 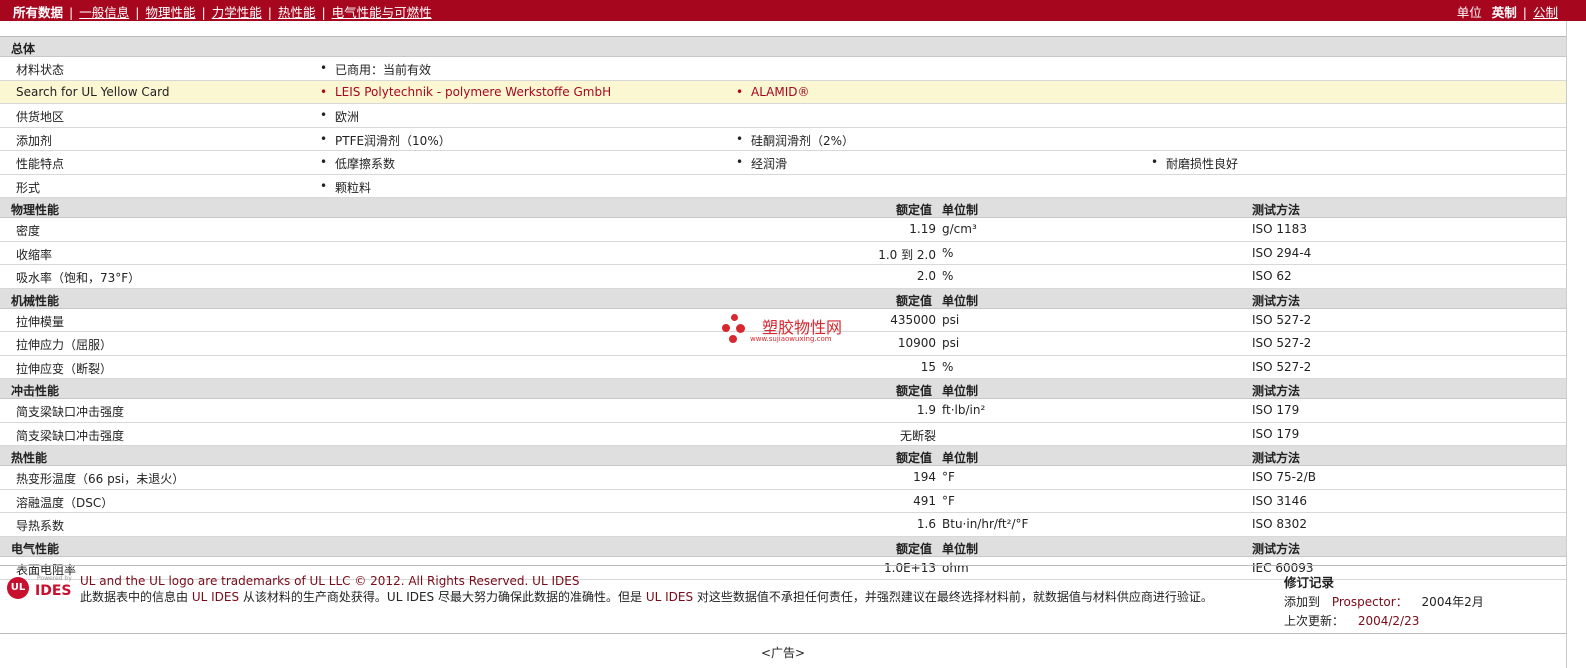 I want to click on section-header-electrical: 电气性能 额定值 单位制 测试方法, so click(x=783, y=546).